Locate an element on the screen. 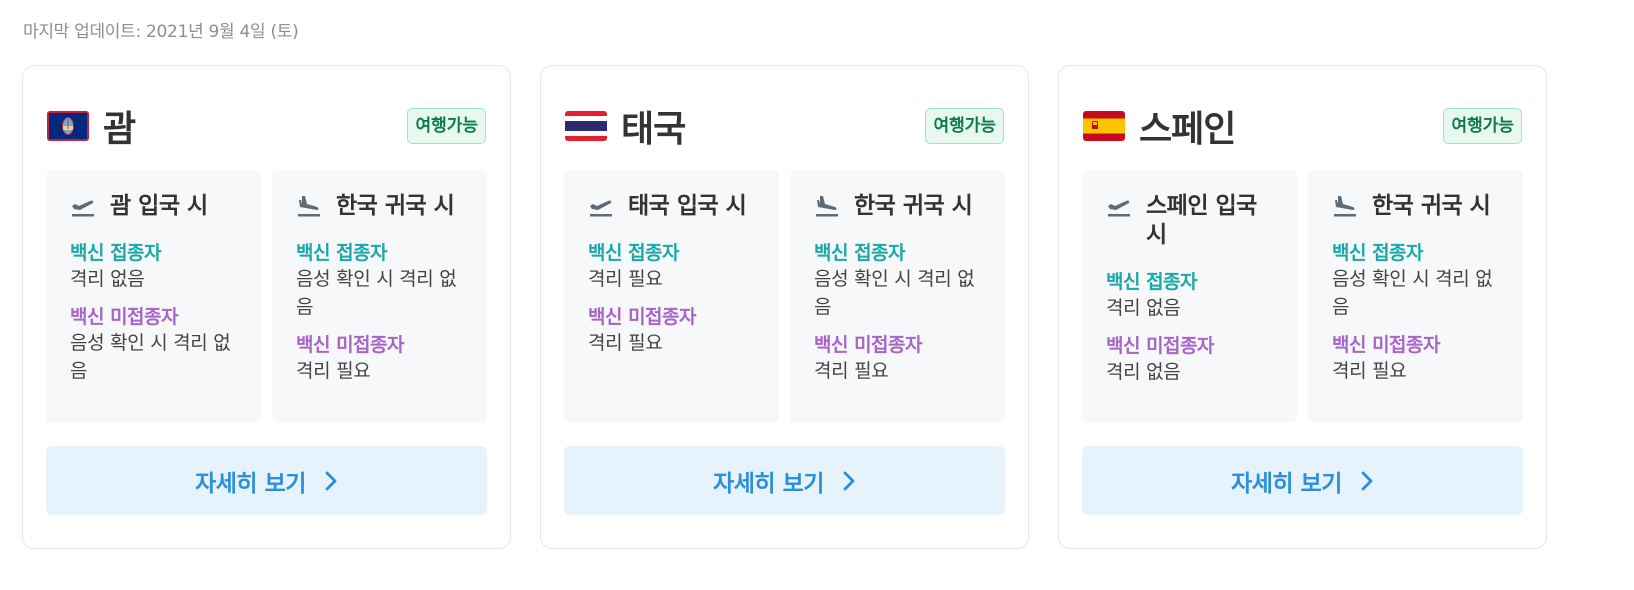 The image size is (1634, 590). country-name: 태국 is located at coordinates (653, 129).